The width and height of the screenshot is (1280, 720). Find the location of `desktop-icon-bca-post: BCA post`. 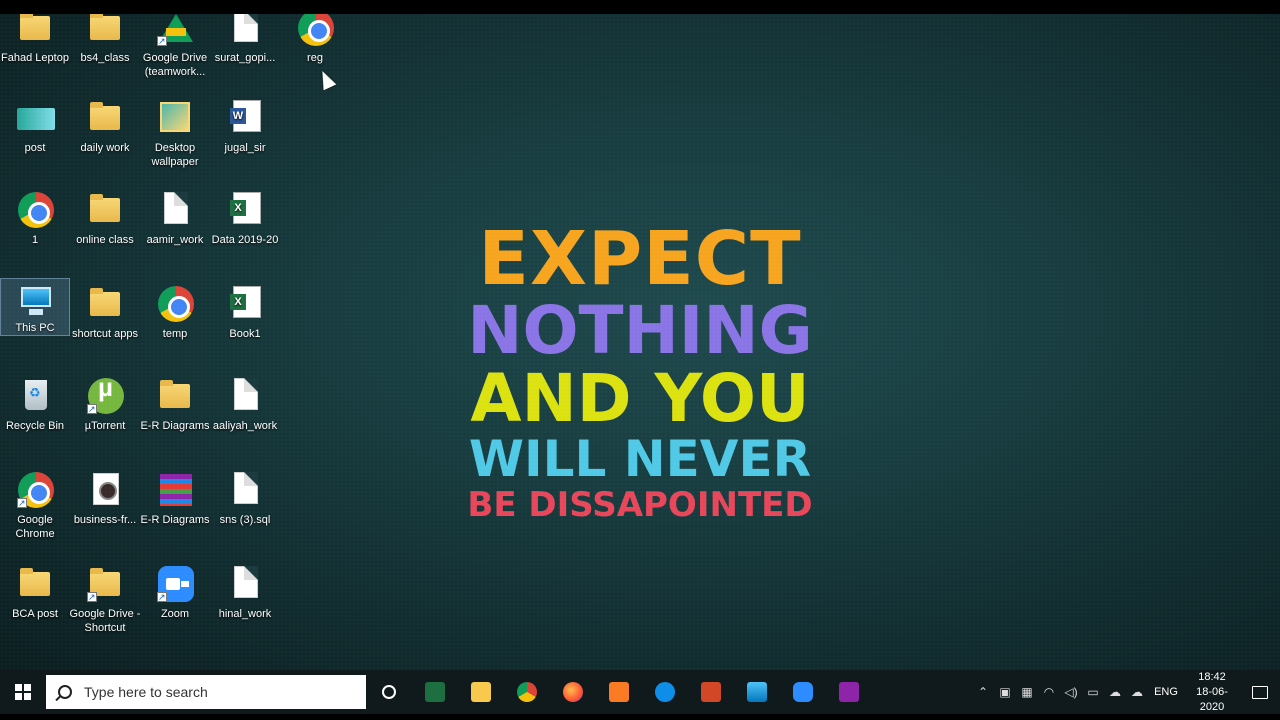

desktop-icon-bca-post: BCA post is located at coordinates (35, 607).